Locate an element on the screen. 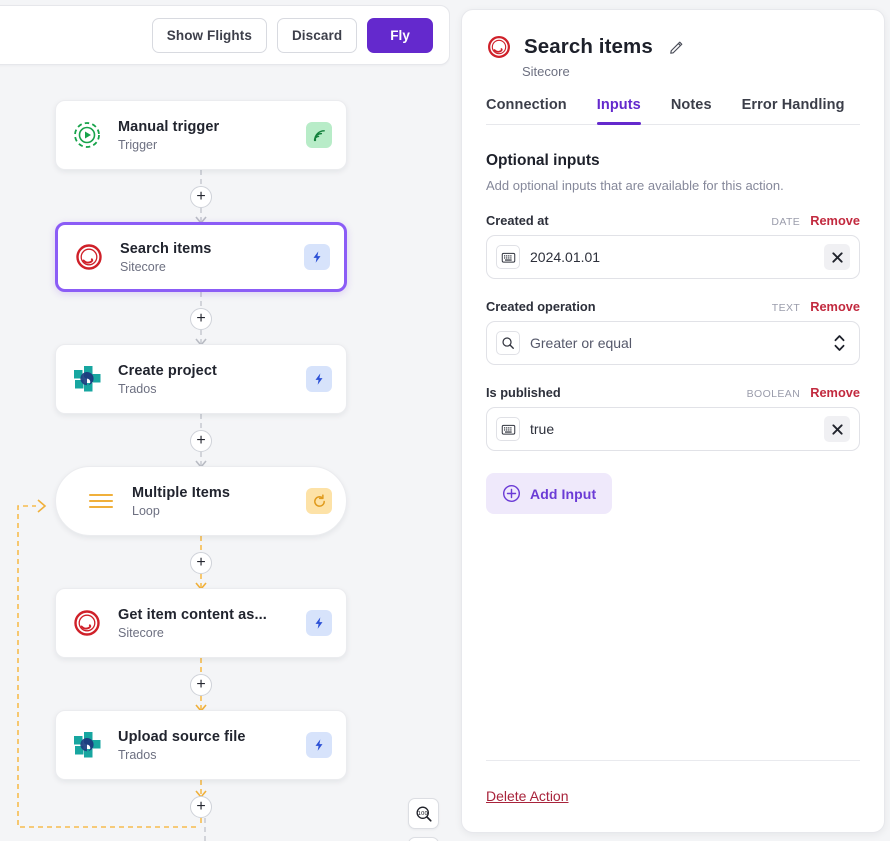  fly-button: Fly is located at coordinates (400, 35).